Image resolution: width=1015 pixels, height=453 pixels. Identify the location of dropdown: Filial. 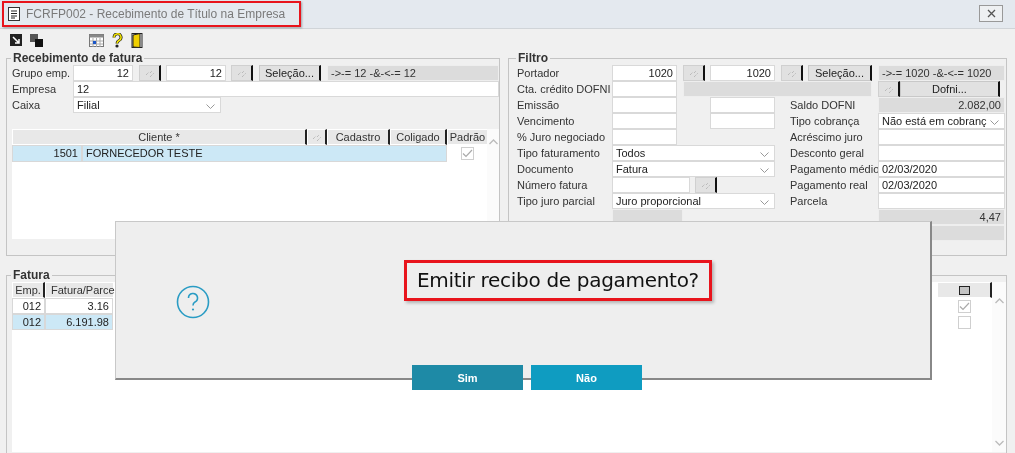
(147, 105).